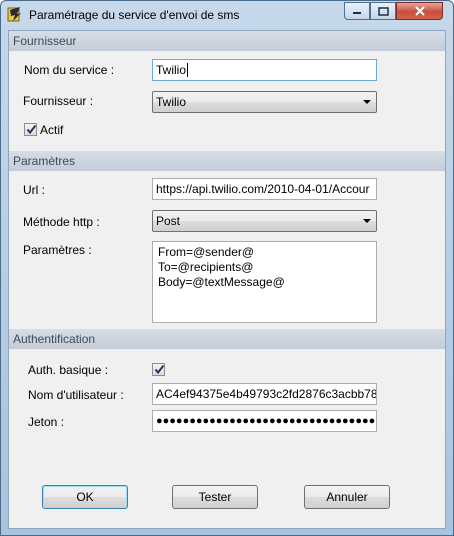 The image size is (454, 536). Describe the element at coordinates (46, 422) in the screenshot. I see `token-label: Jeton :` at that location.